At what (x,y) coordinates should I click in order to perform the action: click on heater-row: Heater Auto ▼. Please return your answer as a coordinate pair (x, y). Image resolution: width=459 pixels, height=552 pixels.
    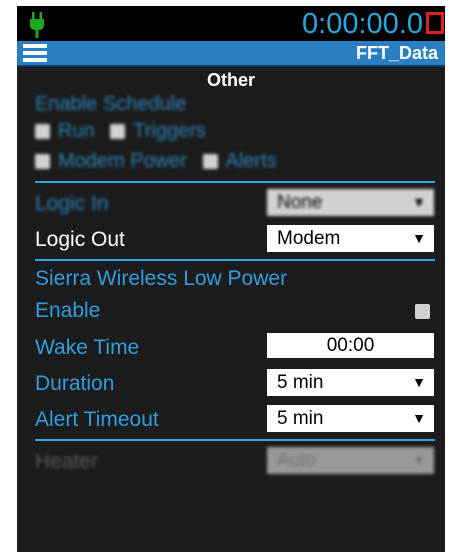
    Looking at the image, I should click on (231, 461).